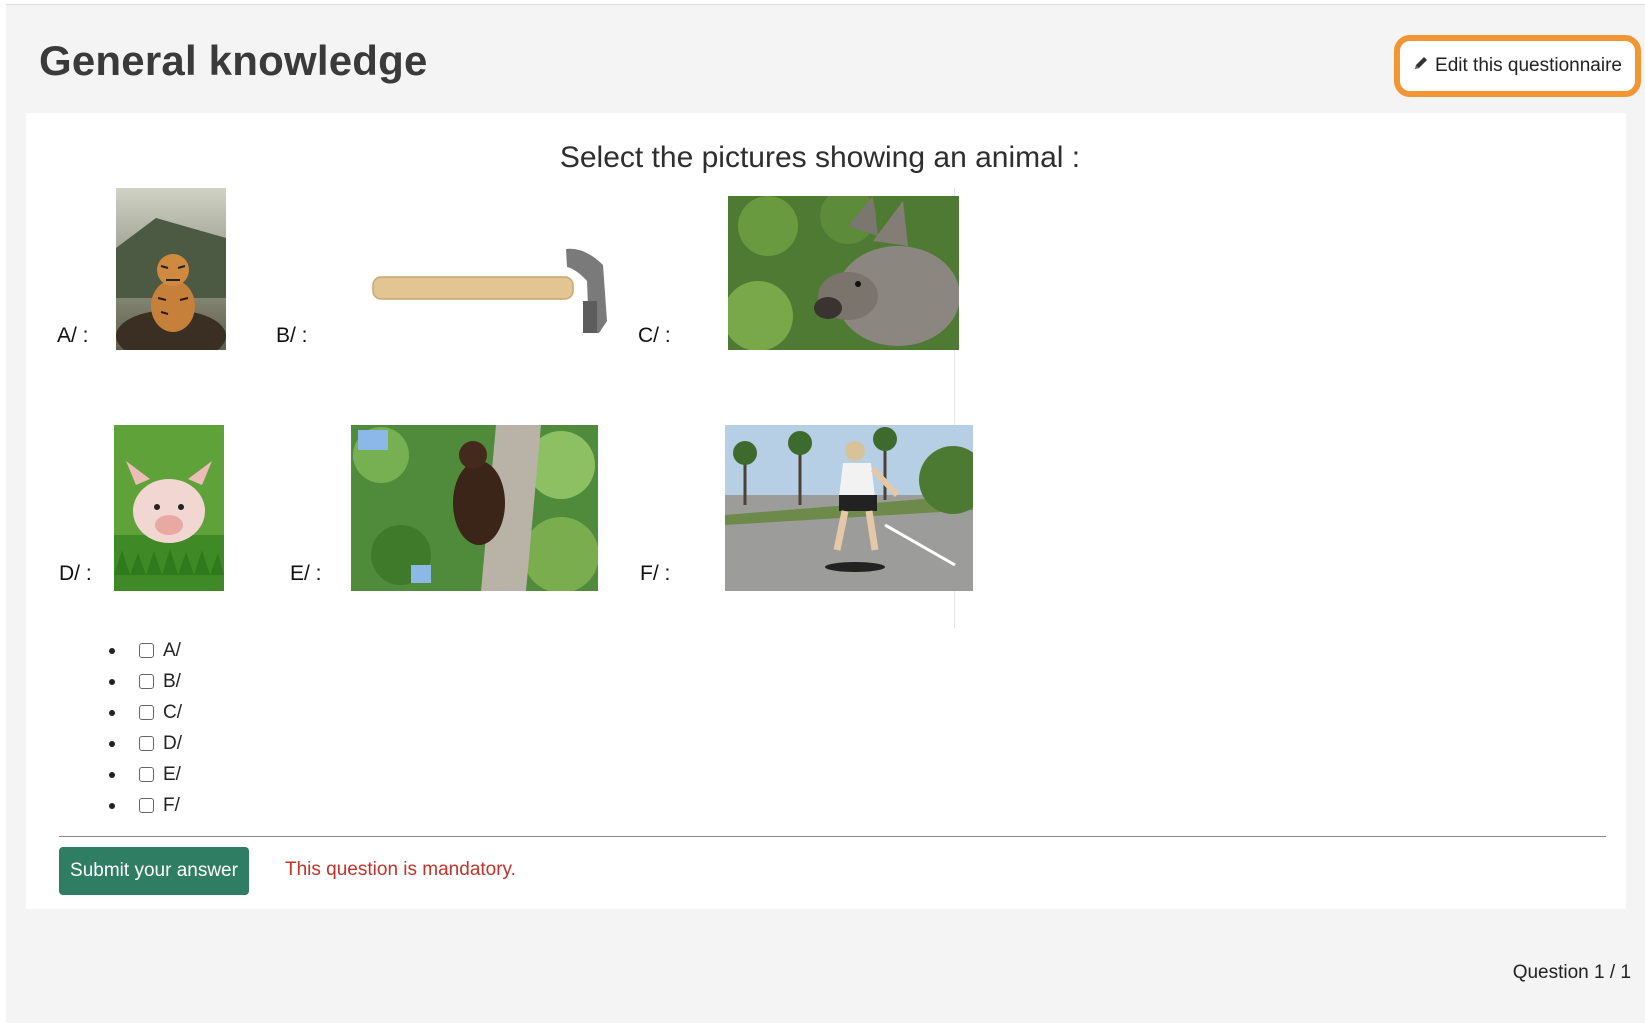  What do you see at coordinates (135, 712) in the screenshot?
I see `choice-c: C/` at bounding box center [135, 712].